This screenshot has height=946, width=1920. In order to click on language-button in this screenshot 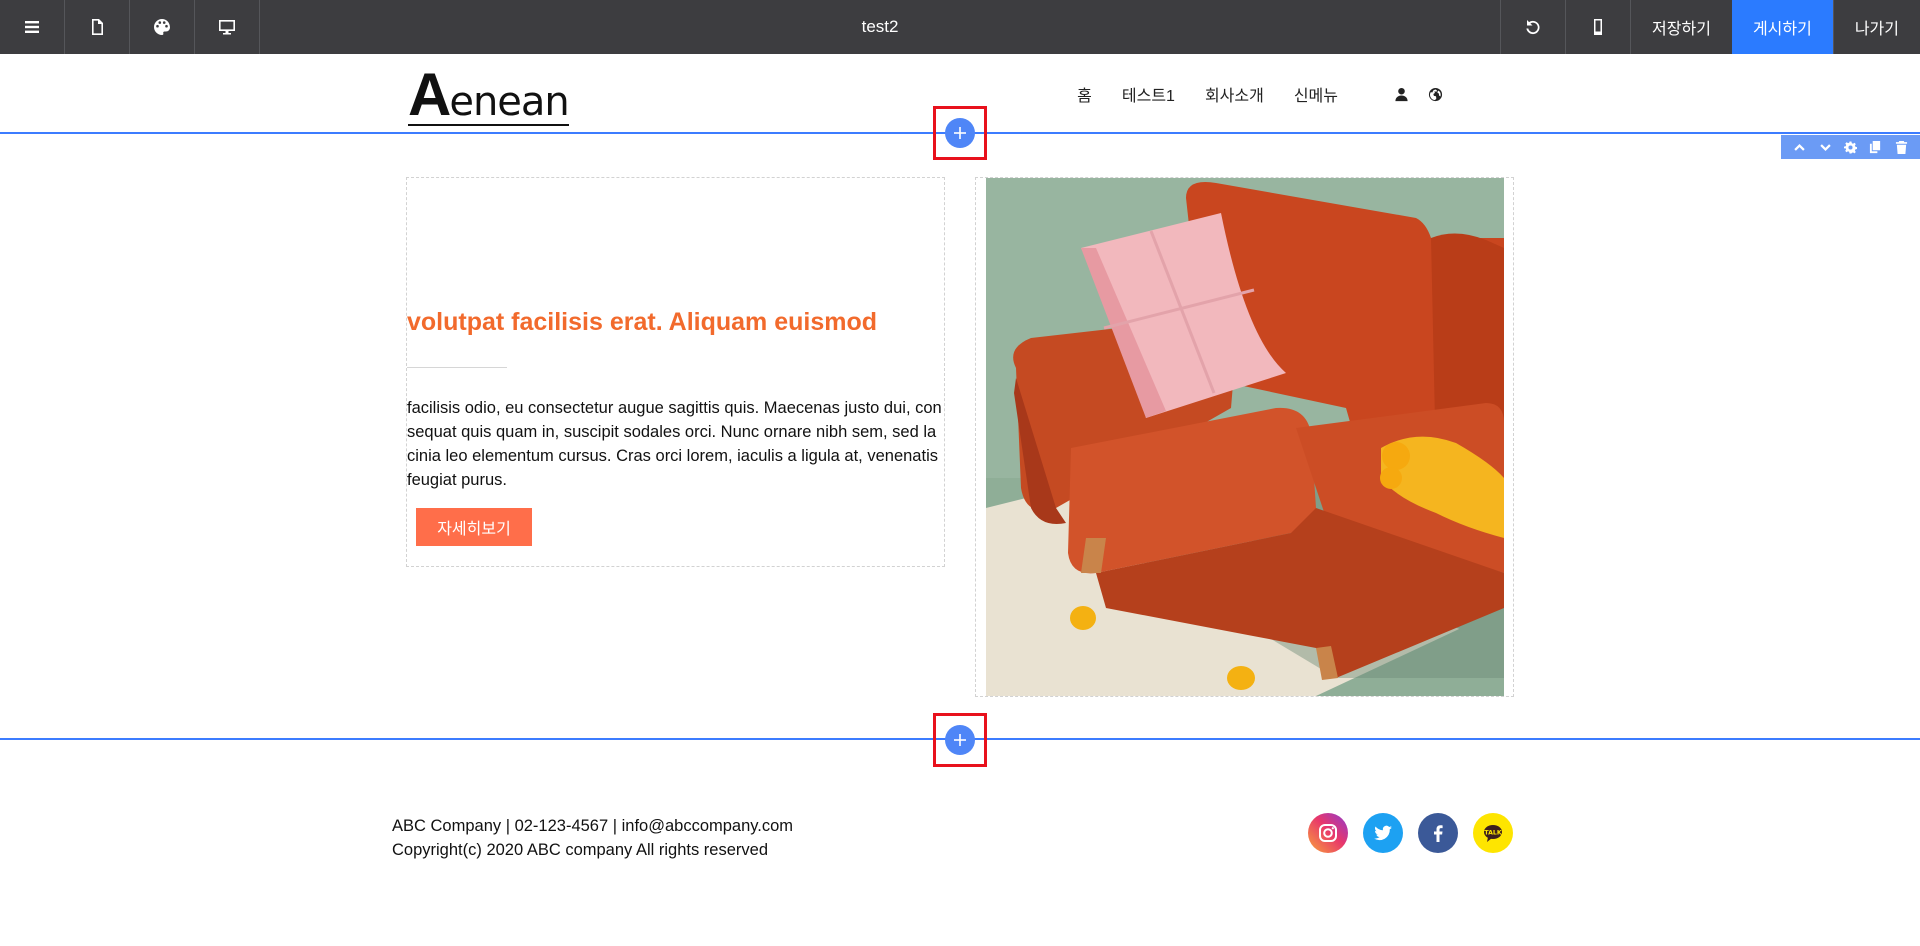, I will do `click(1435, 94)`.